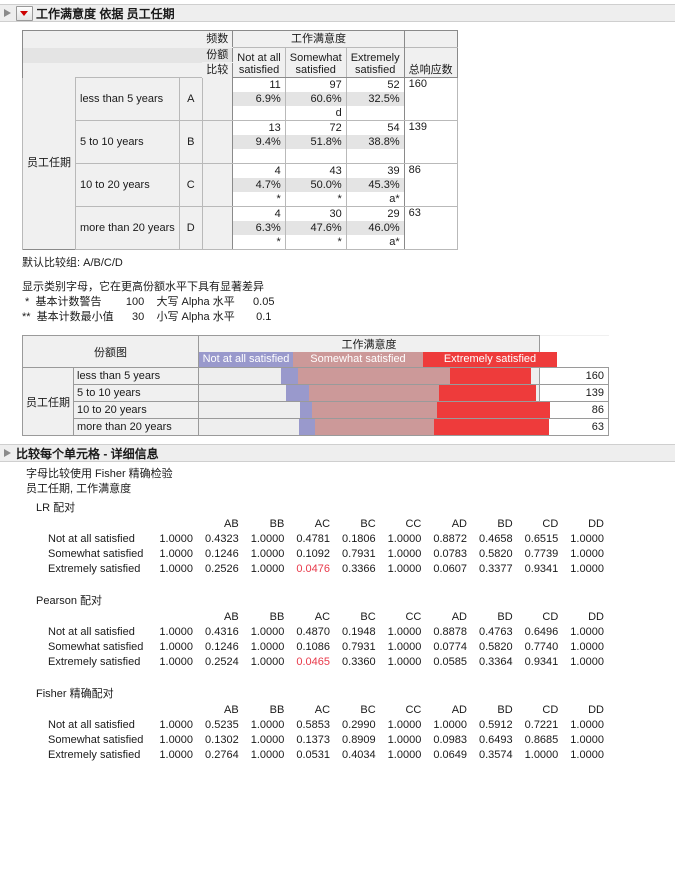 The width and height of the screenshot is (675, 885). What do you see at coordinates (143, 287) in the screenshot?
I see `legend-description: 显示类别字母，它在更高份额水平下具有显著差异` at bounding box center [143, 287].